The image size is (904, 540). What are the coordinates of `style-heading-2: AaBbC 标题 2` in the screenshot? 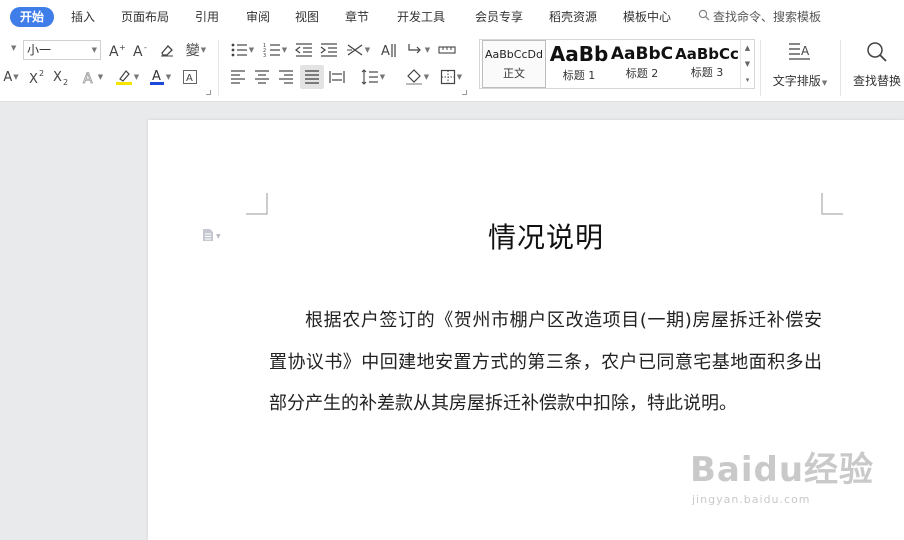 It's located at (642, 64).